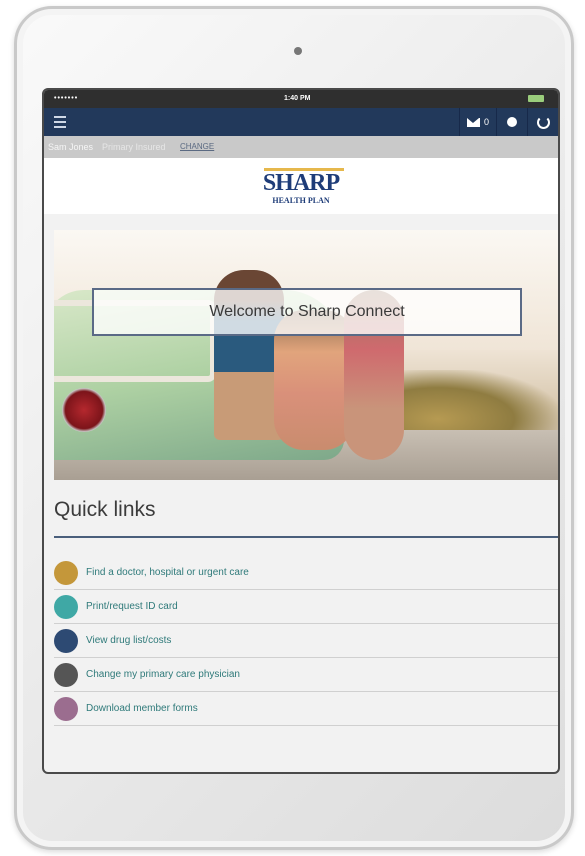 The width and height of the screenshot is (585, 856). What do you see at coordinates (306, 709) in the screenshot?
I see `quick-link-member-forms: Download member forms` at bounding box center [306, 709].